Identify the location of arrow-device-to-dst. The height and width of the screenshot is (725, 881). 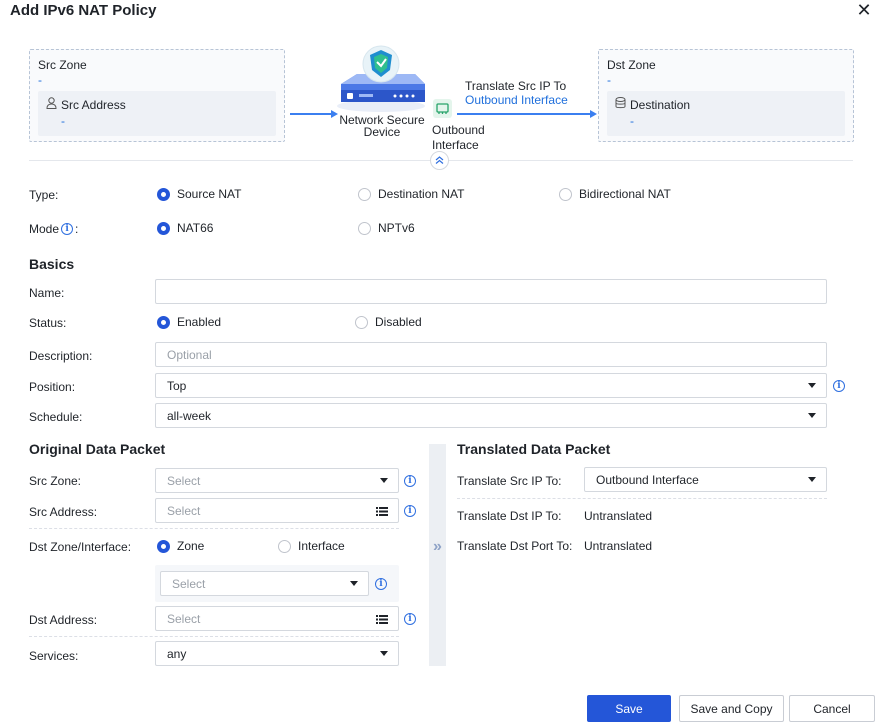
(524, 114).